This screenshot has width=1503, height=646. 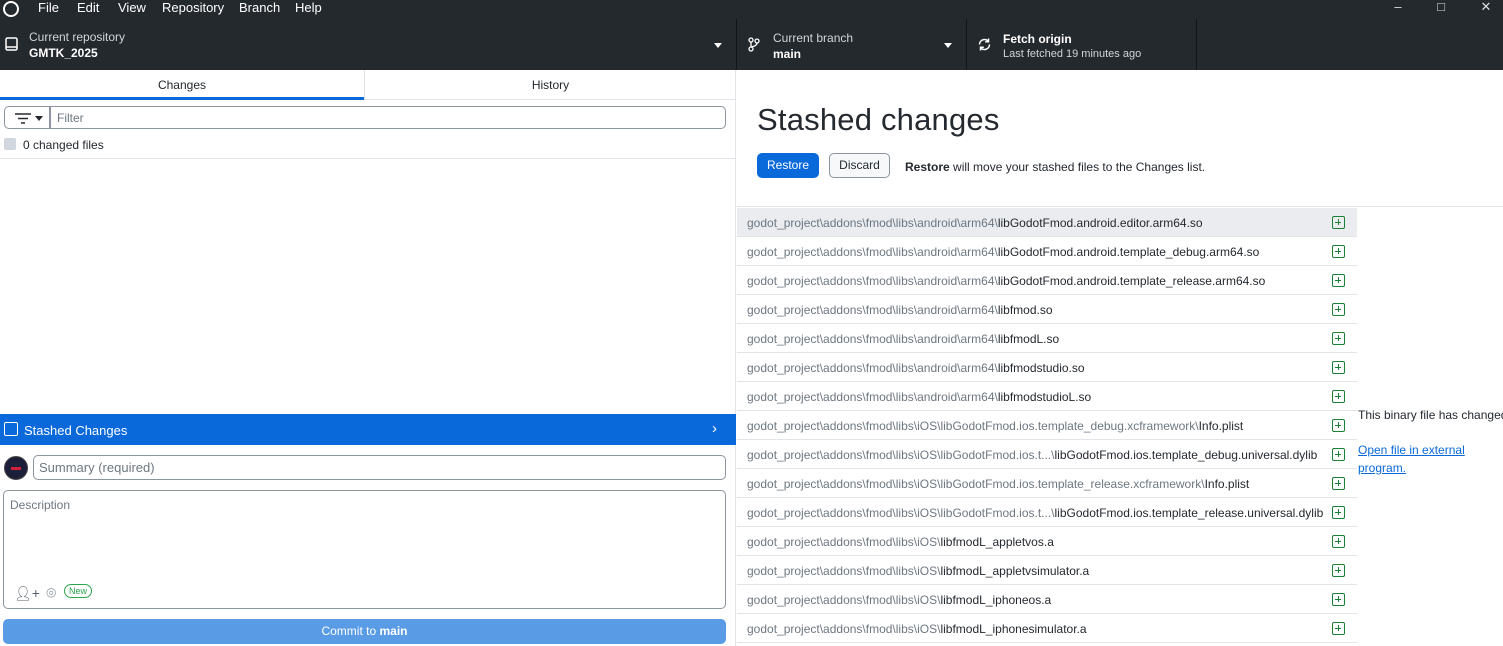 I want to click on discard-button: Discard, so click(x=859, y=165).